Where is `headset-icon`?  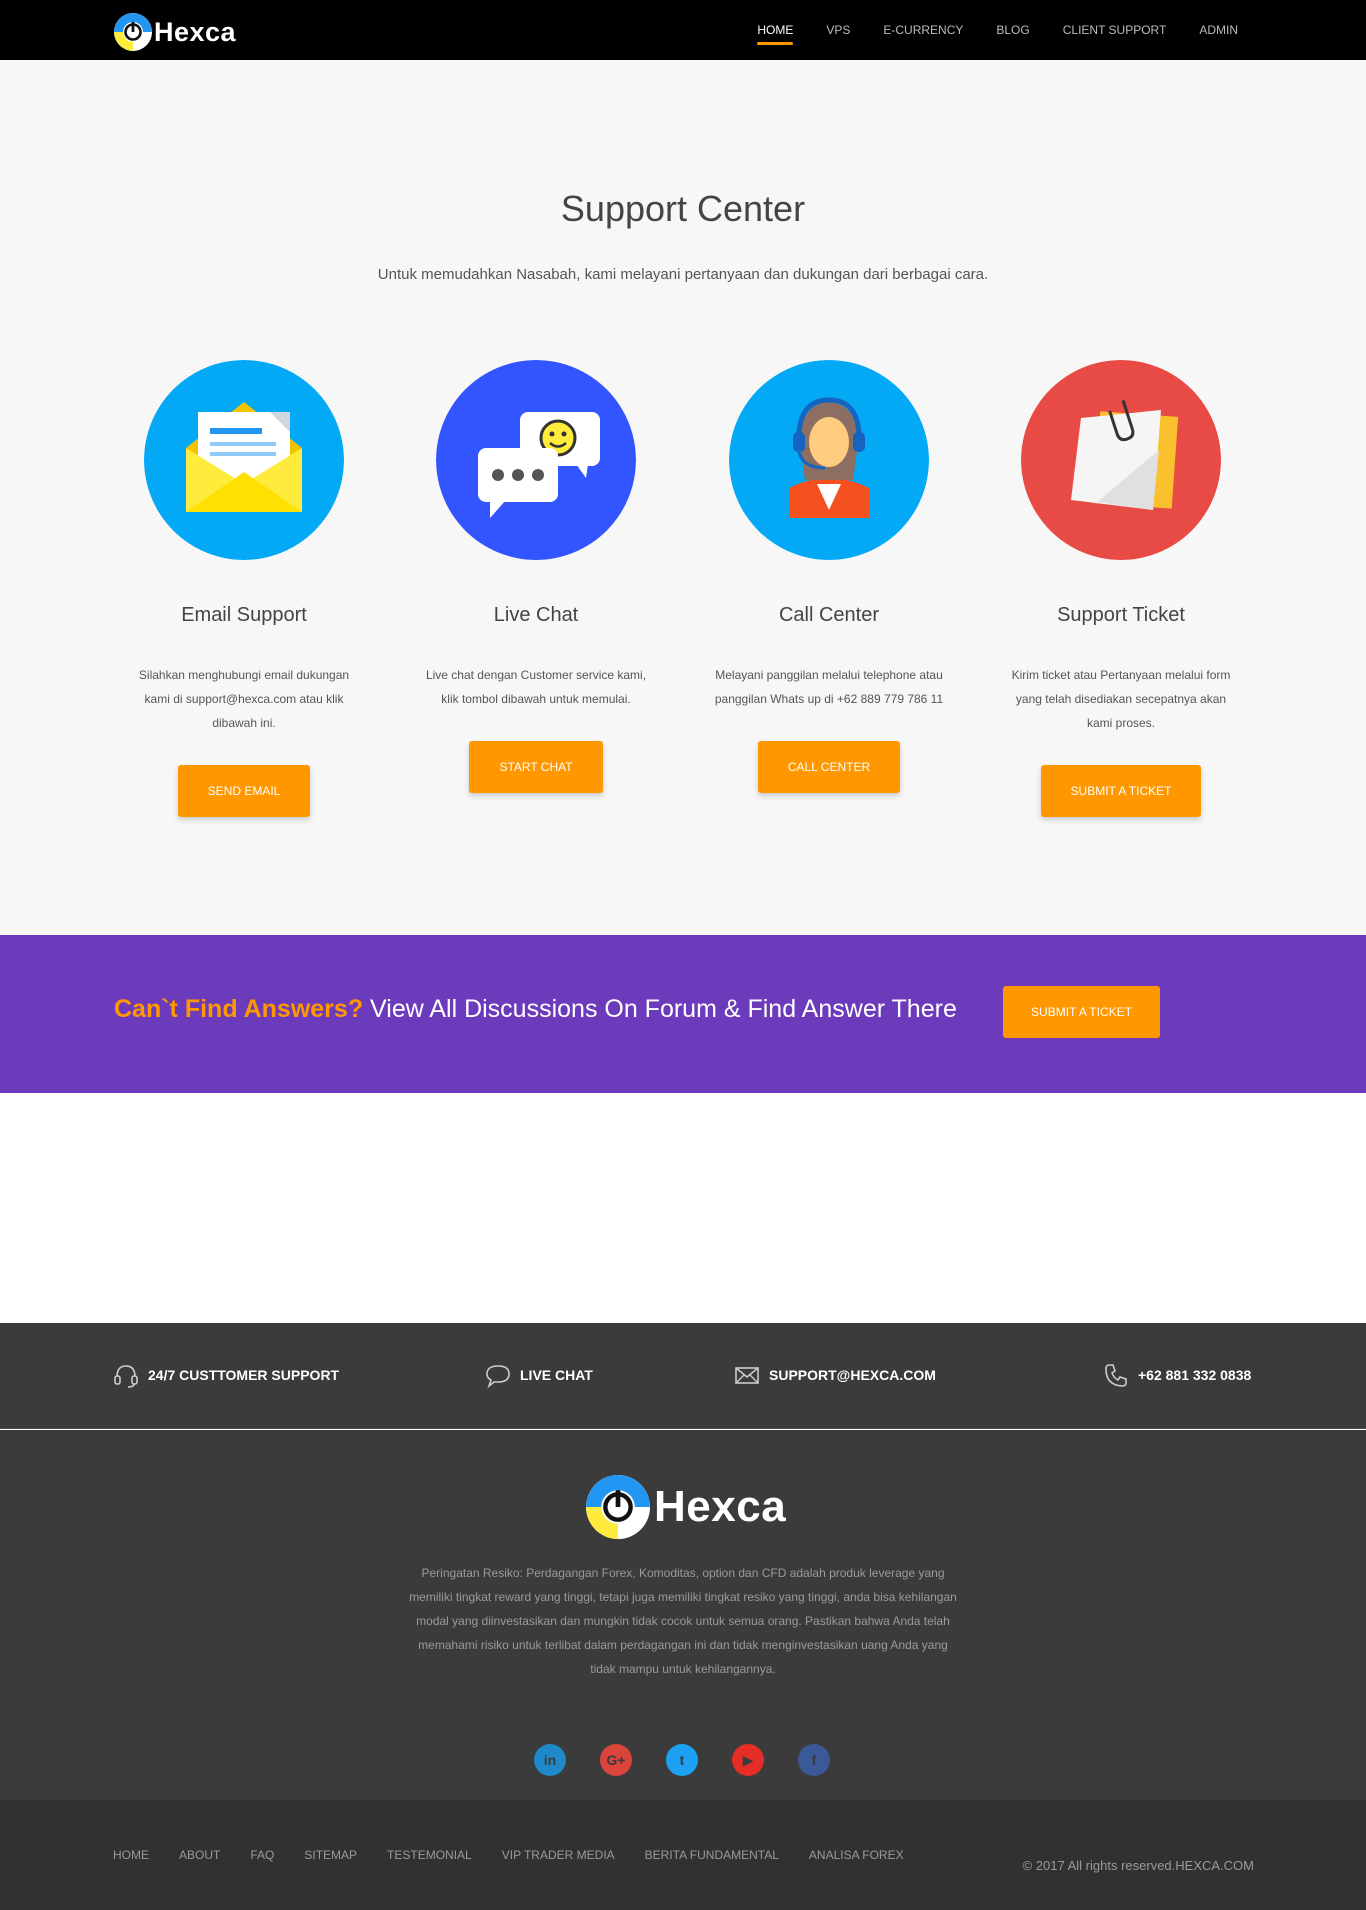 headset-icon is located at coordinates (126, 1376).